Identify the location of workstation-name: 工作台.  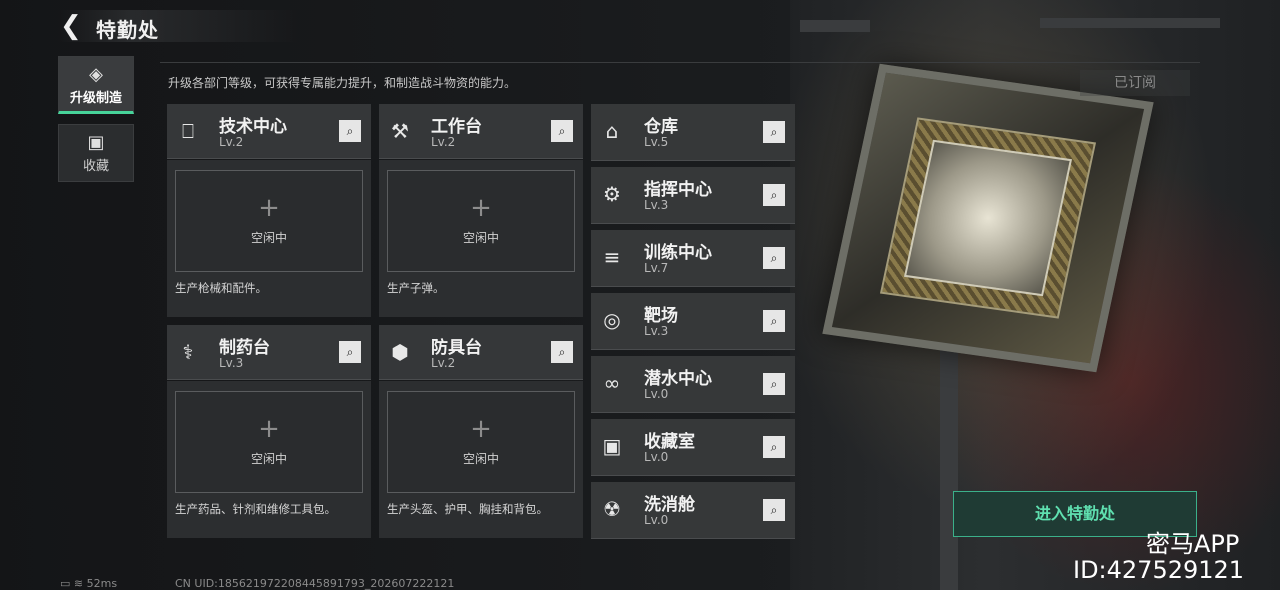
(456, 127).